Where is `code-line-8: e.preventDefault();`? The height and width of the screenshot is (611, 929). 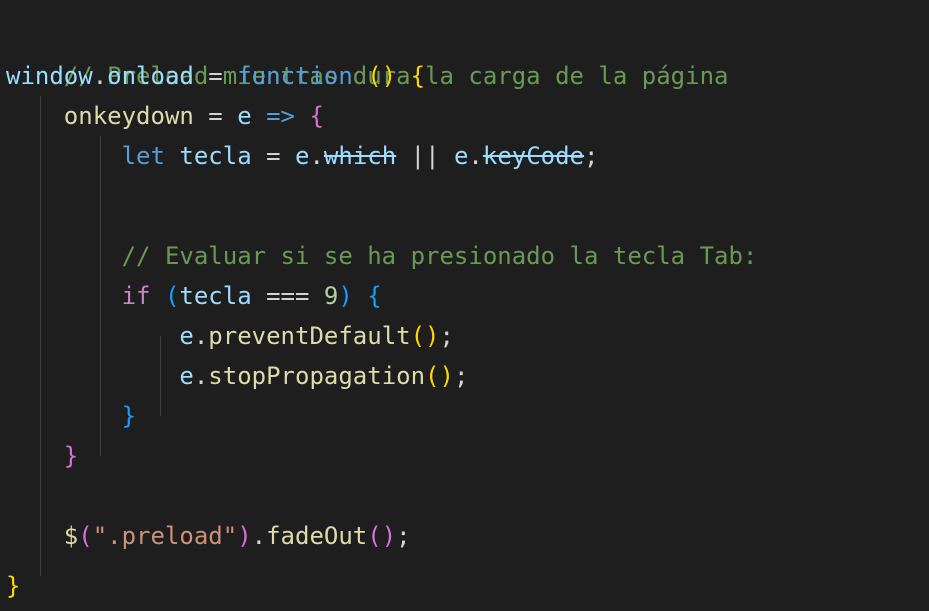
code-line-8: e.preventDefault(); is located at coordinates (230, 336).